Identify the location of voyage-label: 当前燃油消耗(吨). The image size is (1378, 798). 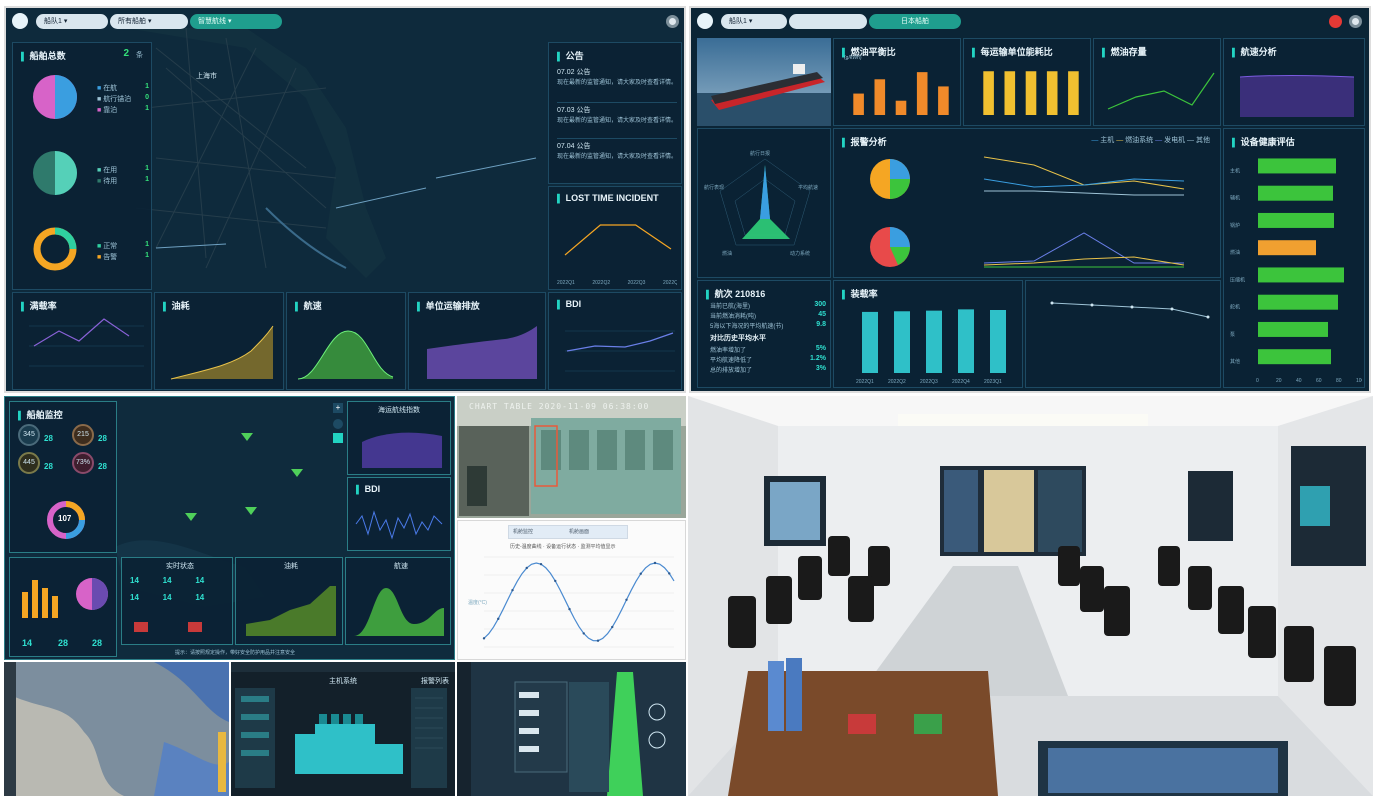
(733, 317).